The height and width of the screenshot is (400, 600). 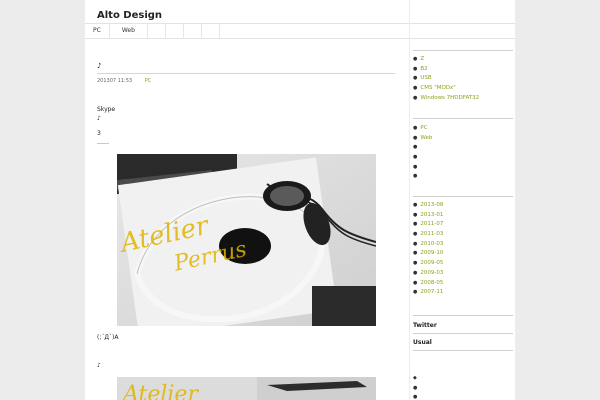 I want to click on list-item: ● Z, so click(x=446, y=60).